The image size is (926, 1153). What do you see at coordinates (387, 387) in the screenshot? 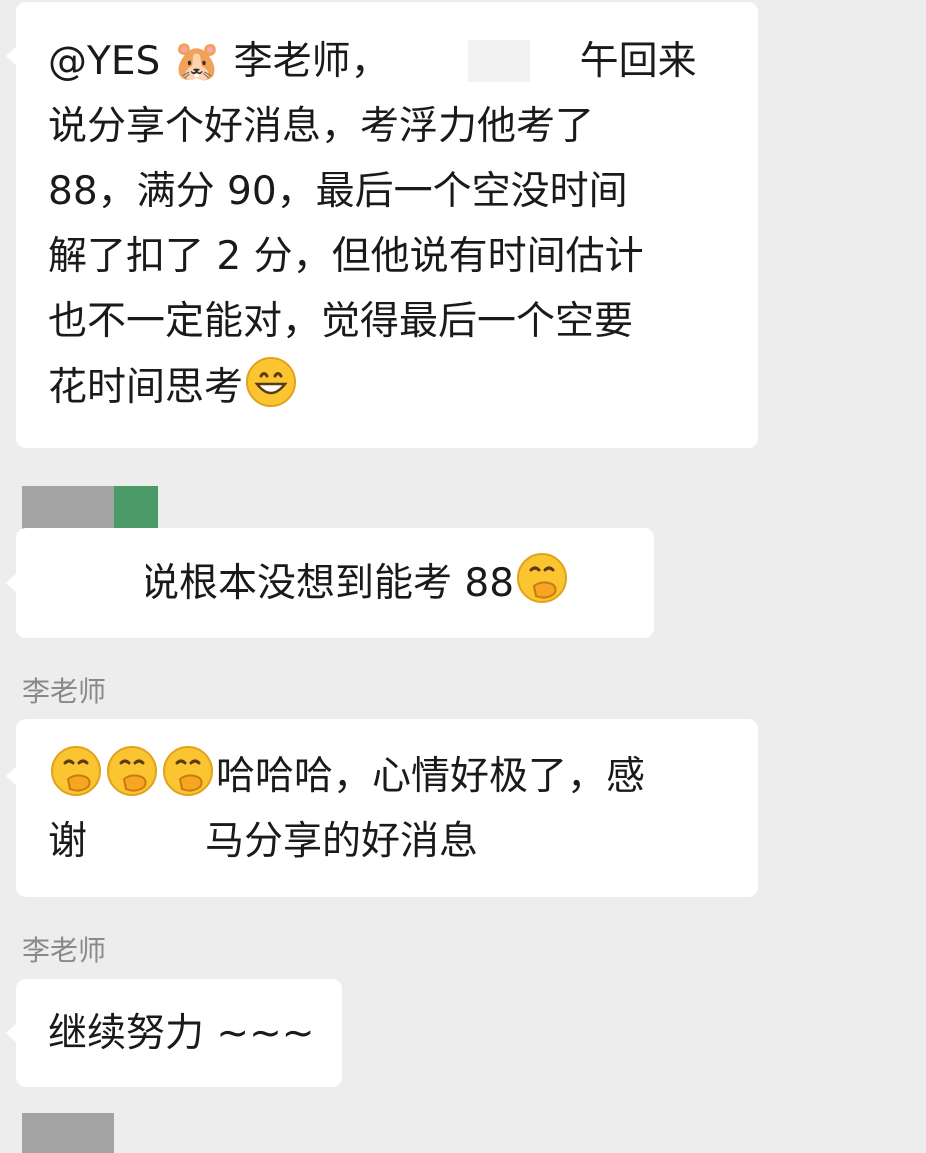
I see `message-line: 花时间思考` at bounding box center [387, 387].